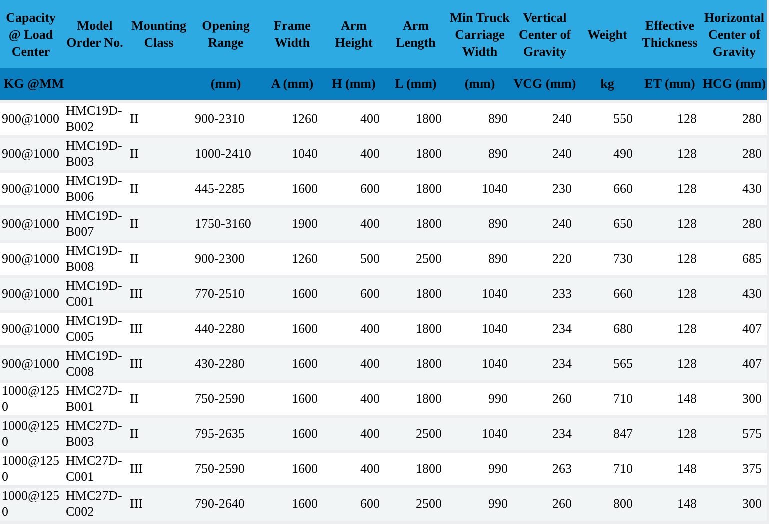 The image size is (769, 524). I want to click on table-cell: 730, so click(607, 258).